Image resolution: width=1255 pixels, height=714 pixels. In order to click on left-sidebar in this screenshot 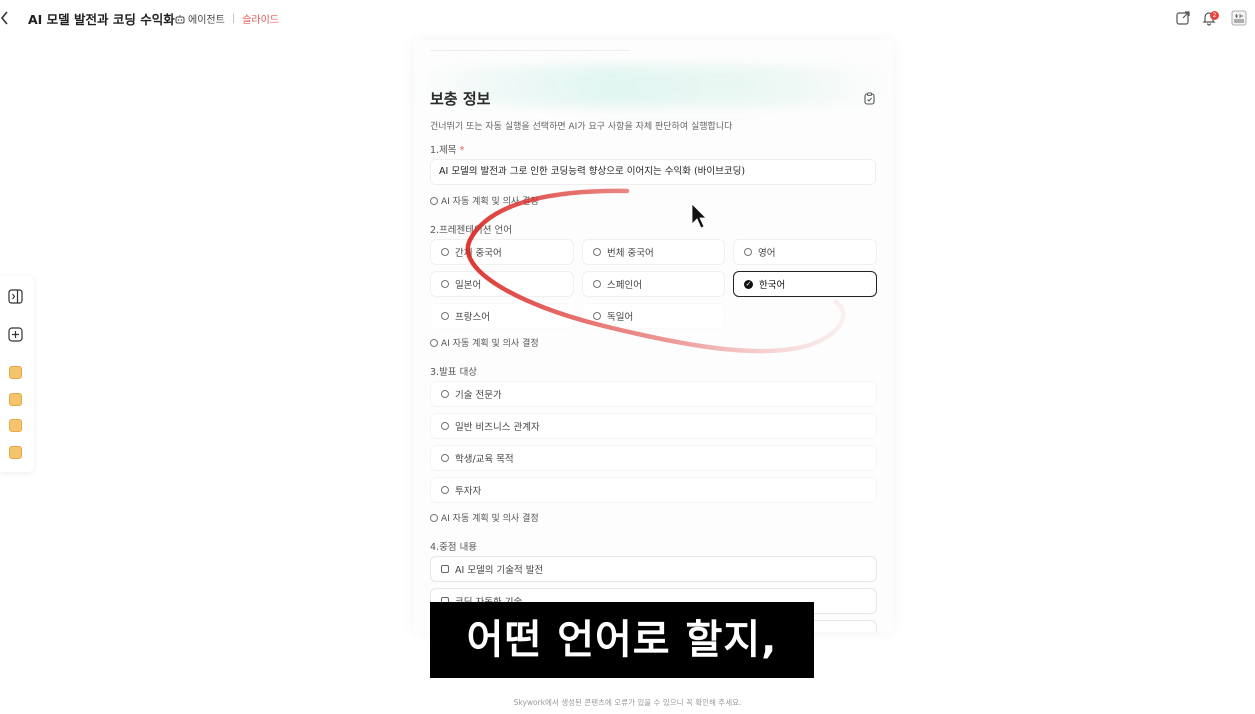, I will do `click(17, 374)`.